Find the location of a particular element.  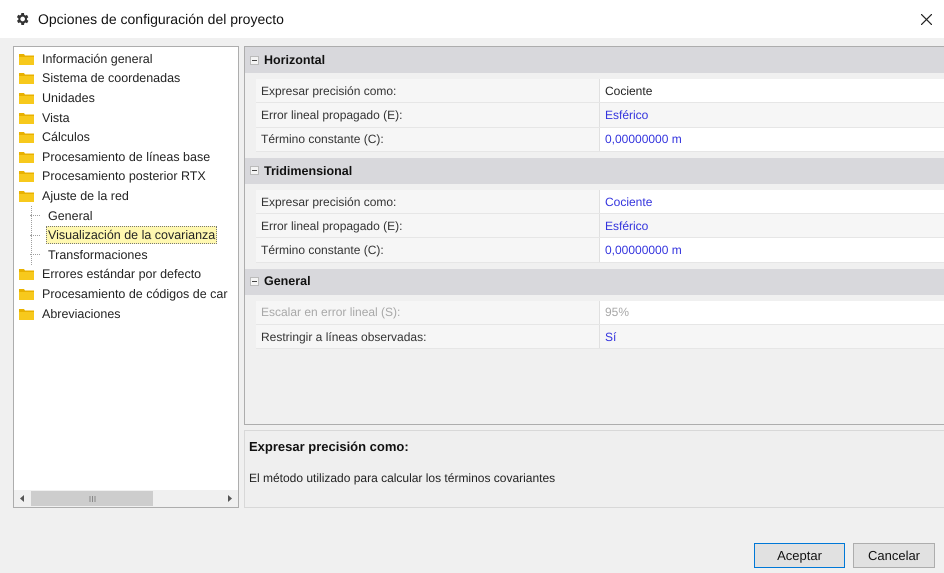

scrollbar-thumb is located at coordinates (92, 498).